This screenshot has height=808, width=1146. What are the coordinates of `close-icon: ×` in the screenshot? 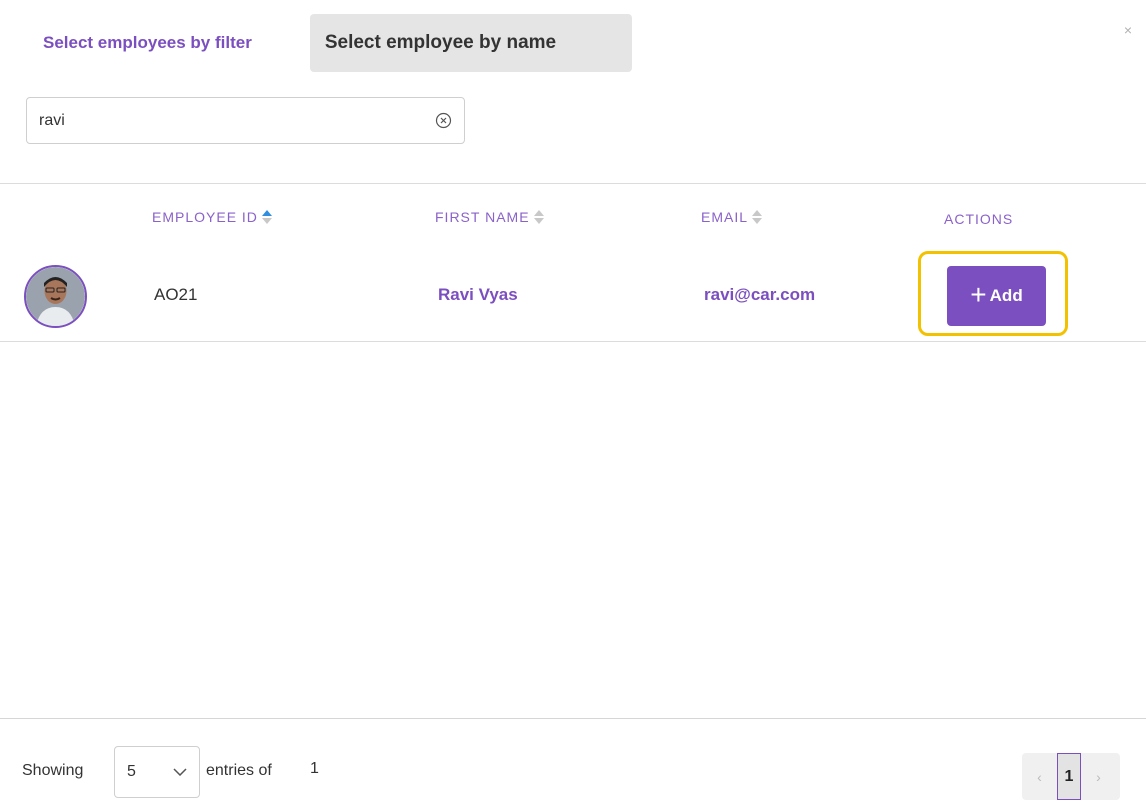 It's located at (1128, 30).